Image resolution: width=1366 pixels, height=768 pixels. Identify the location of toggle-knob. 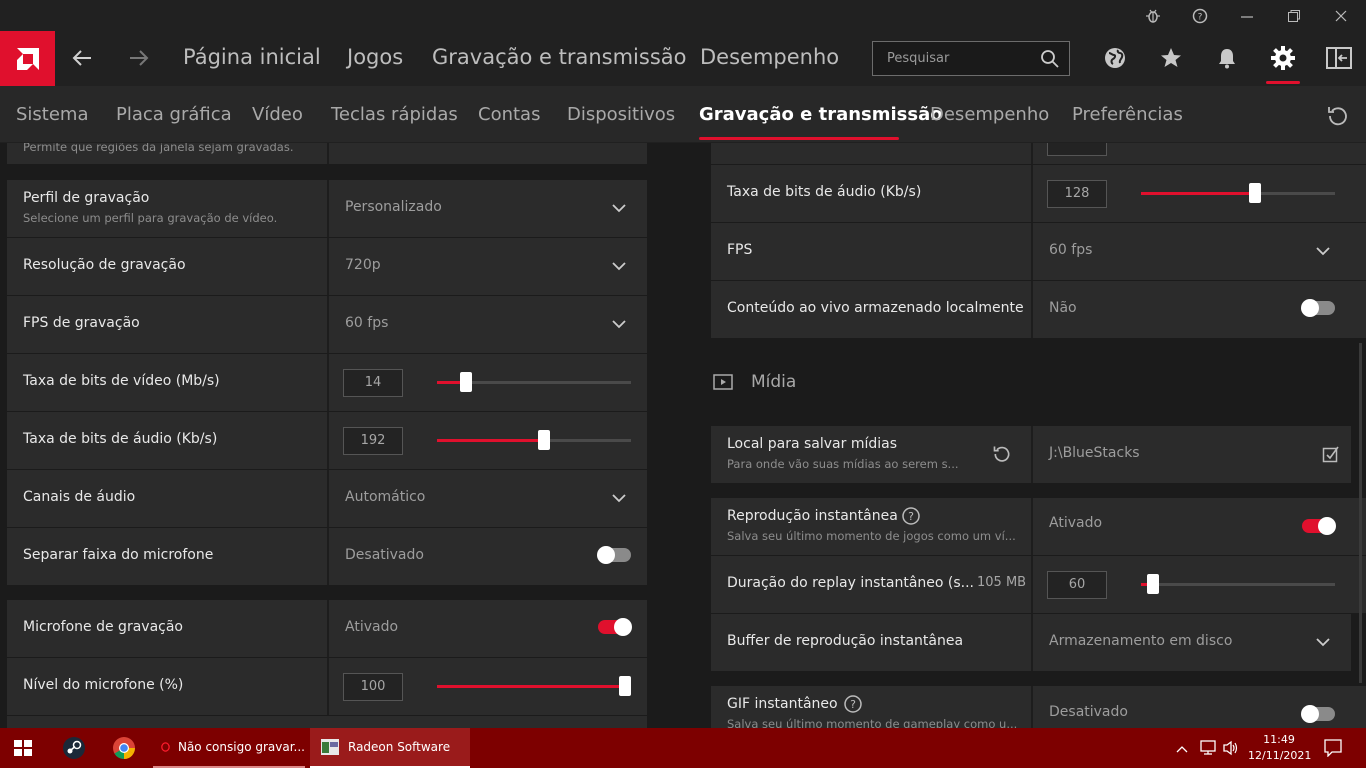
(623, 627).